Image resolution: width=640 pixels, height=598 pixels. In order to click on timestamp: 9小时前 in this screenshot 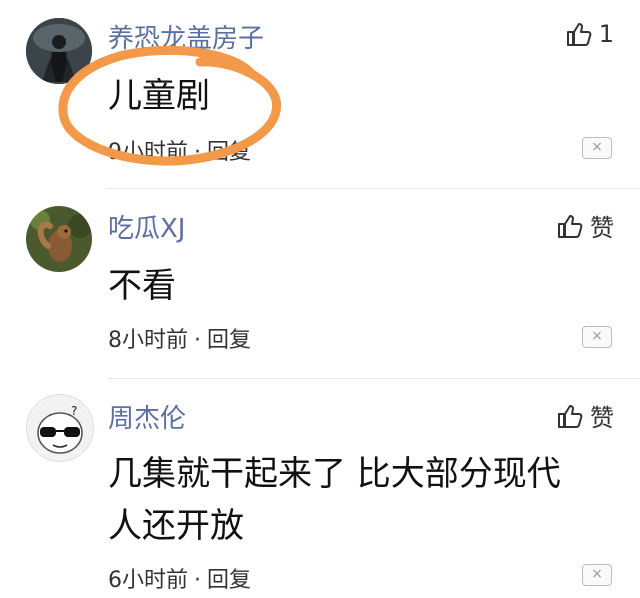, I will do `click(148, 152)`.